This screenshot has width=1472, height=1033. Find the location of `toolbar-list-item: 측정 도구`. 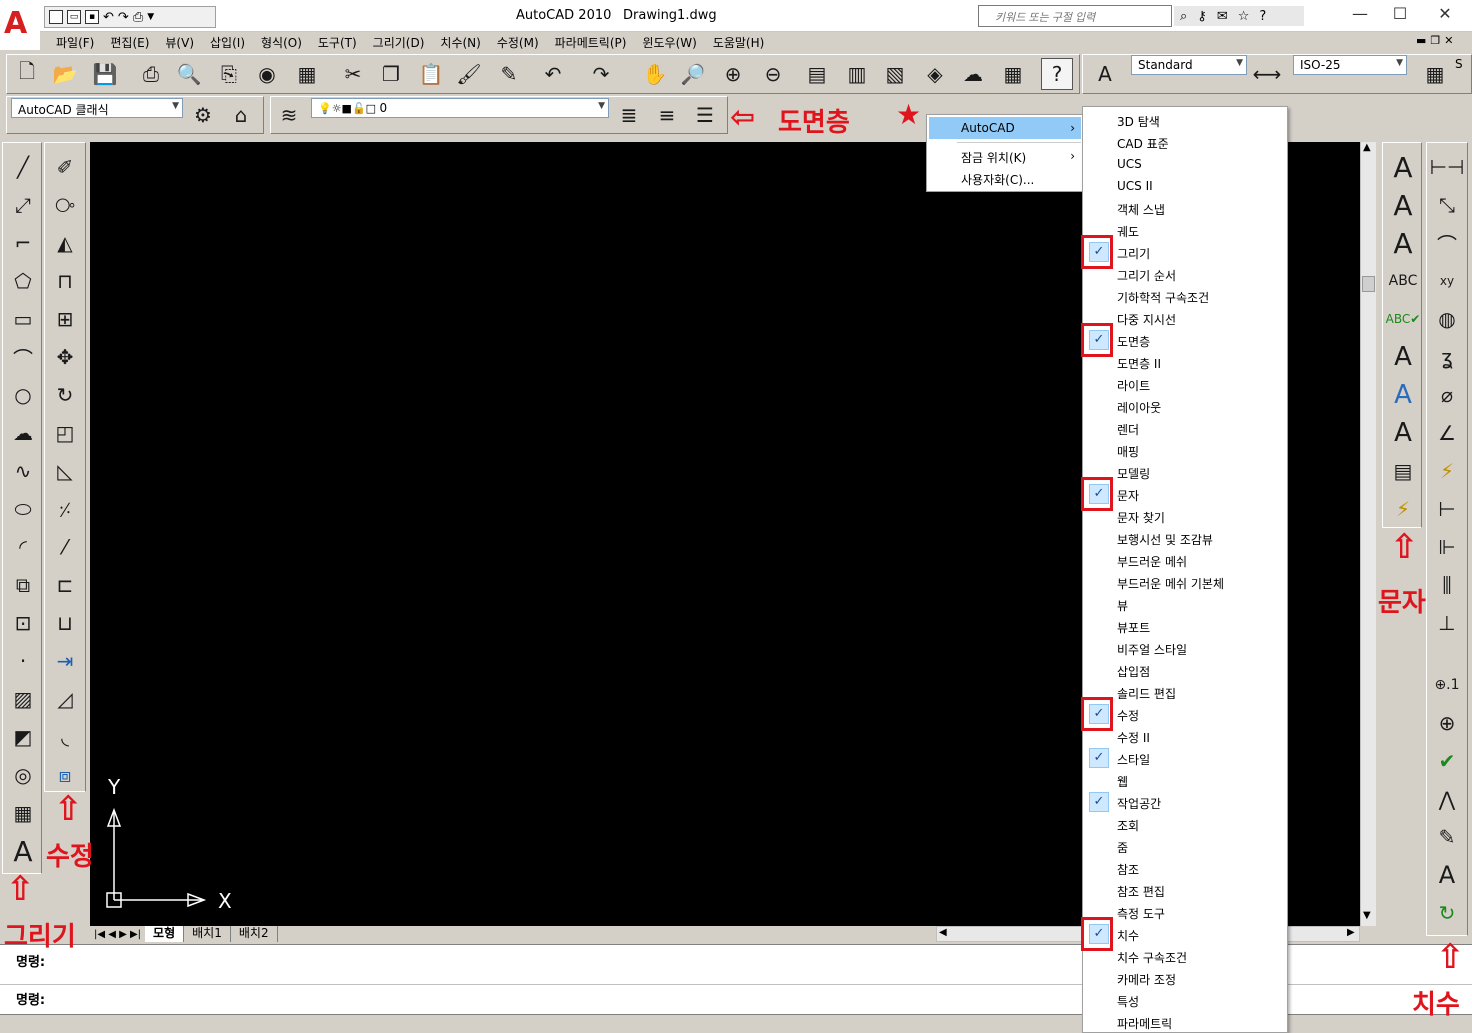

toolbar-list-item: 측정 도구 is located at coordinates (1185, 912).